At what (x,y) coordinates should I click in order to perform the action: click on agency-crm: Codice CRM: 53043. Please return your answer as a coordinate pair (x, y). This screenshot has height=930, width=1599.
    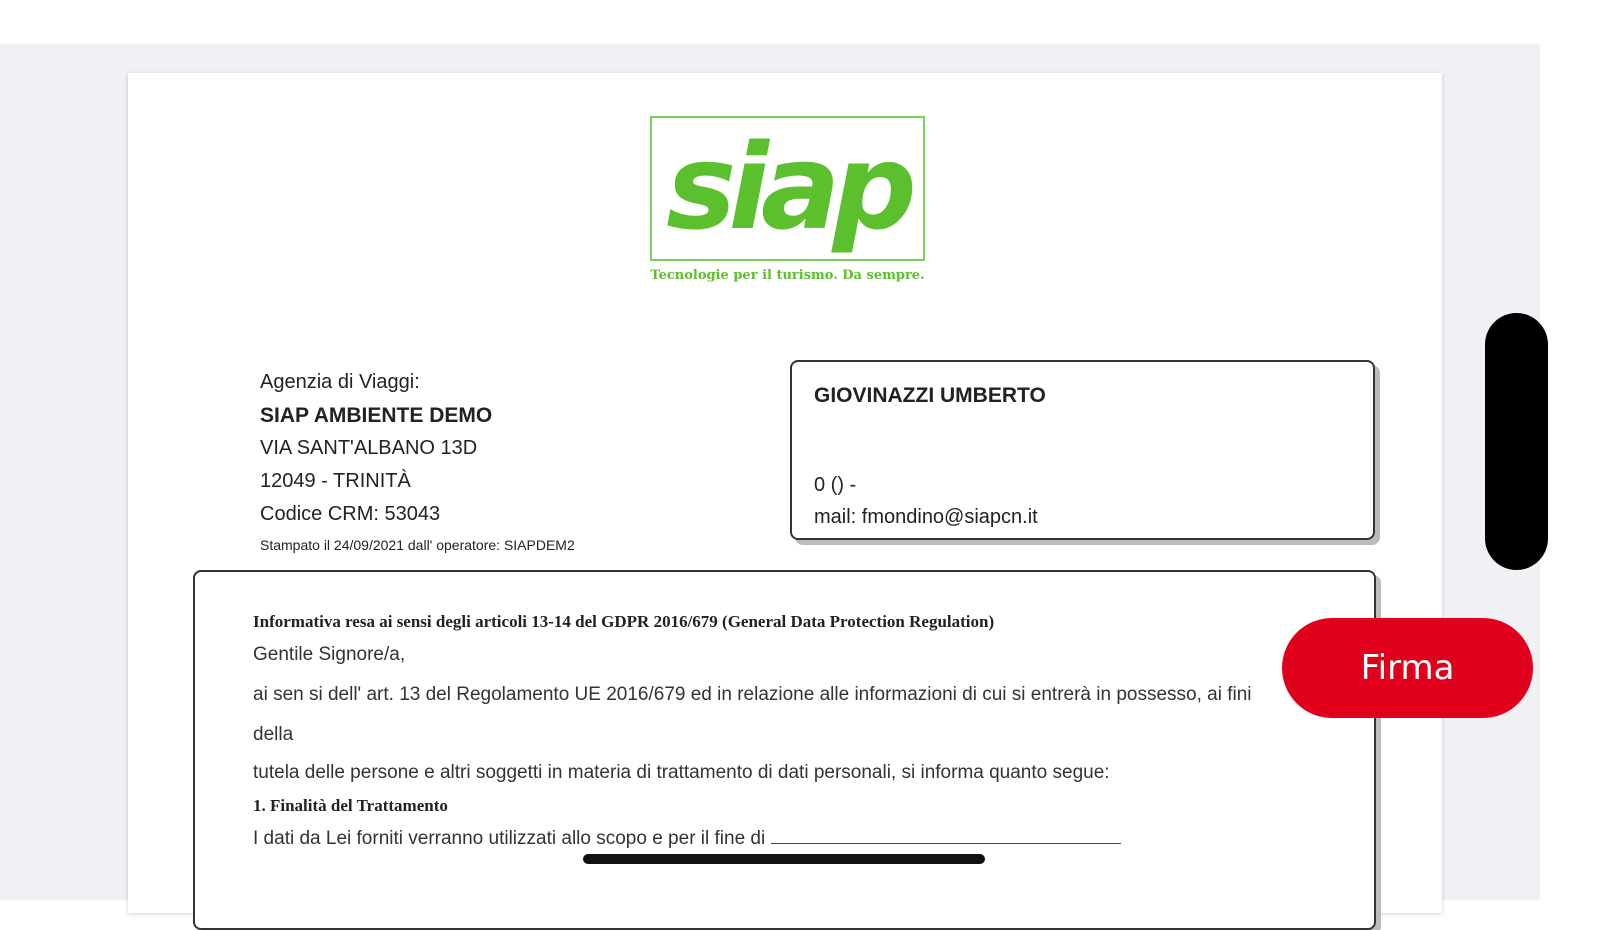
    Looking at the image, I should click on (350, 514).